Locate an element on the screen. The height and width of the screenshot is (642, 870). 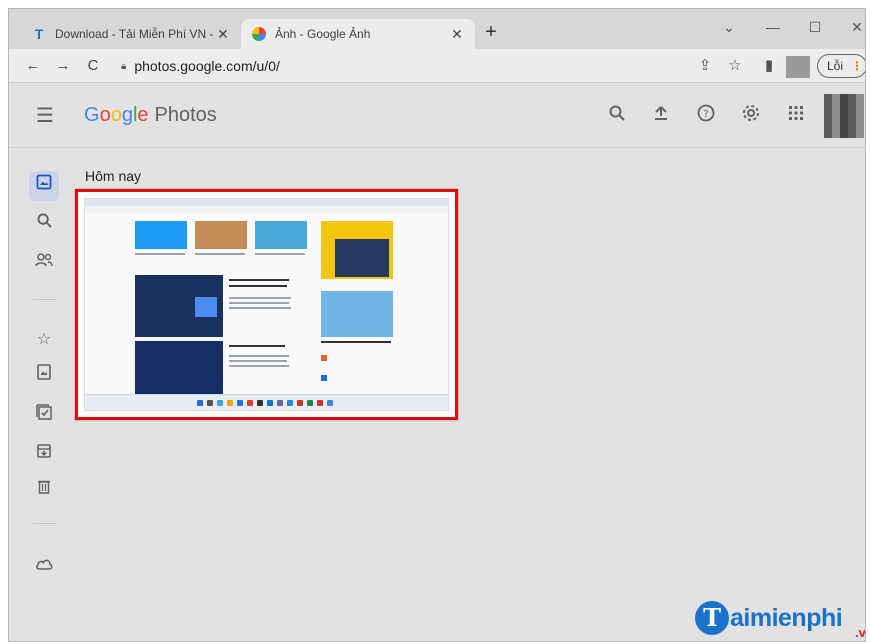
google-photos-logo: Google Photos is located at coordinates (150, 115).